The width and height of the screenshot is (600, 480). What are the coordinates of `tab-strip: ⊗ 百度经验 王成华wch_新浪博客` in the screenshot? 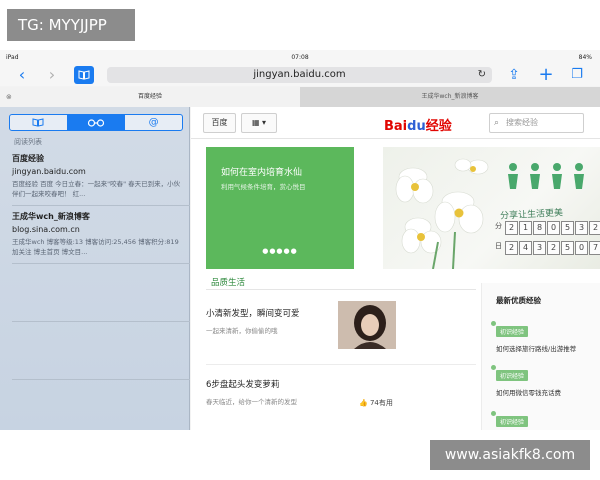 It's located at (300, 97).